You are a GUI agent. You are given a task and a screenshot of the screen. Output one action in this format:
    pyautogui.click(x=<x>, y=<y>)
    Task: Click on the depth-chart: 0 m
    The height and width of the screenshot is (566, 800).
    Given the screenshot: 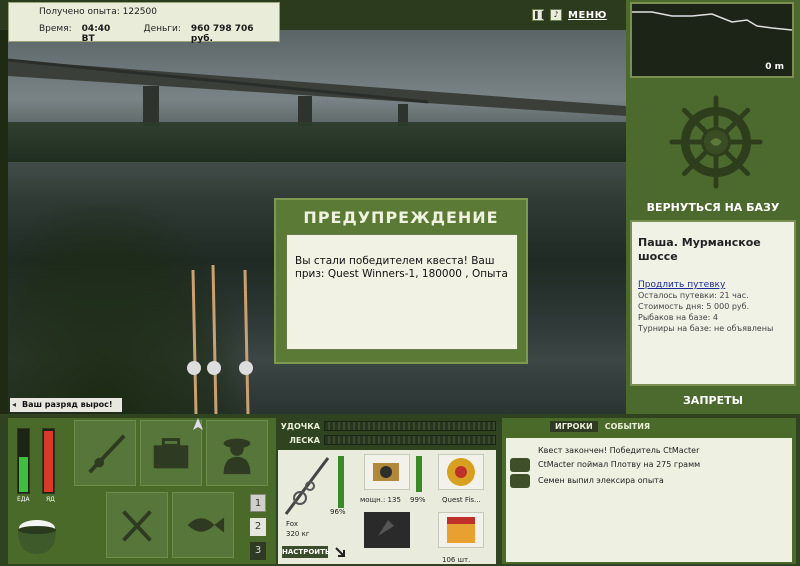 What is the action you would take?
    pyautogui.click(x=712, y=40)
    